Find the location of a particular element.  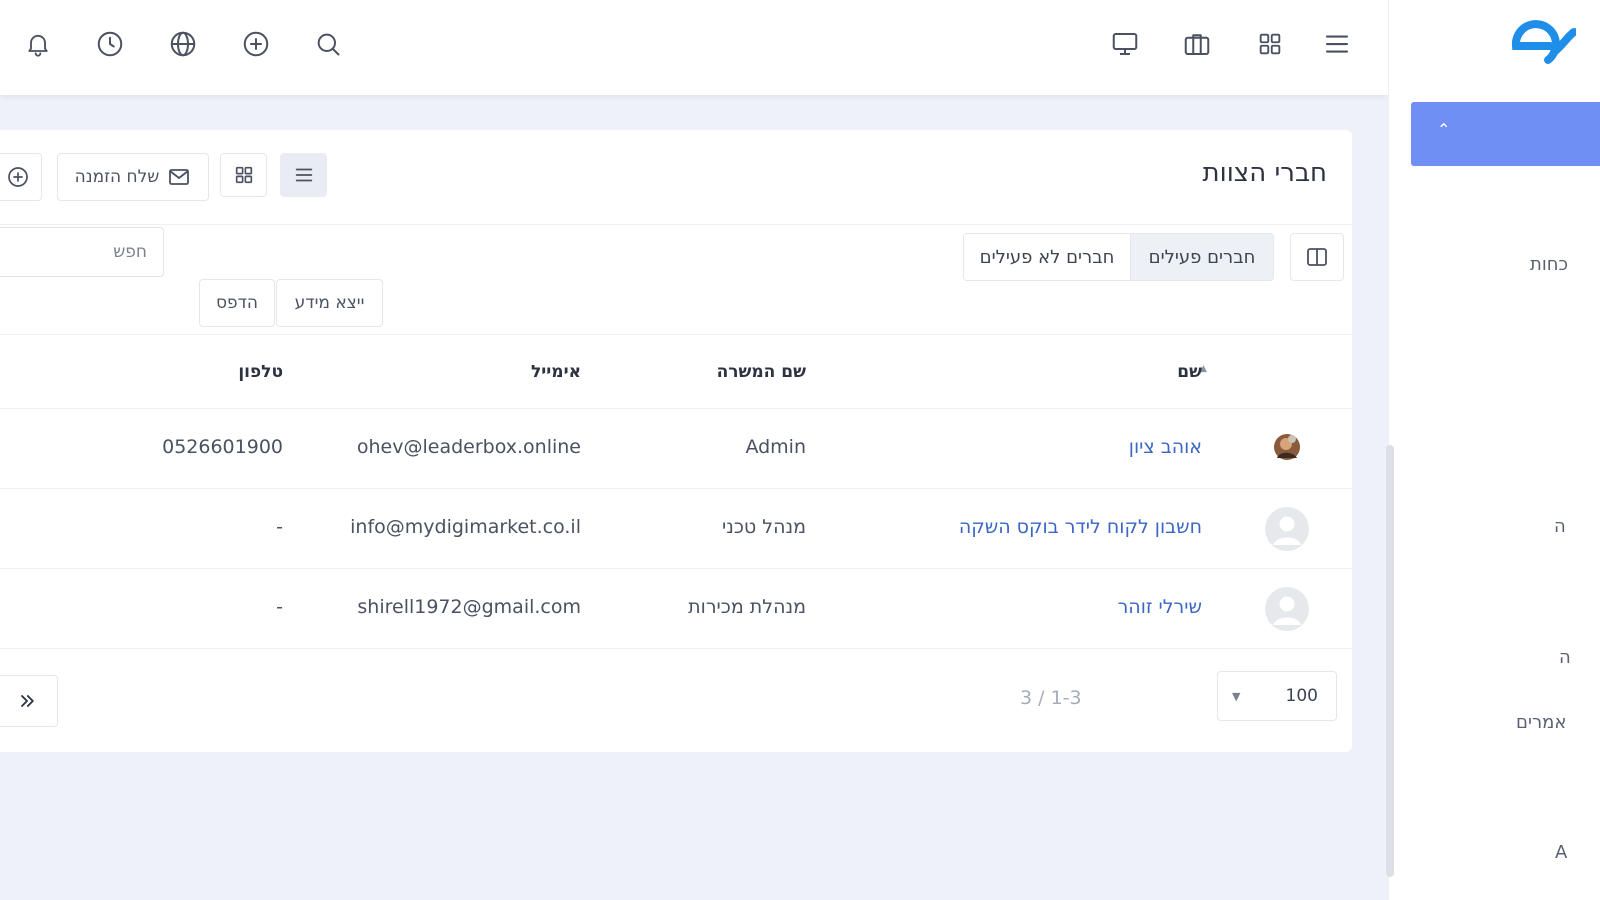

column-header-phone: טלפון is located at coordinates (260, 372).